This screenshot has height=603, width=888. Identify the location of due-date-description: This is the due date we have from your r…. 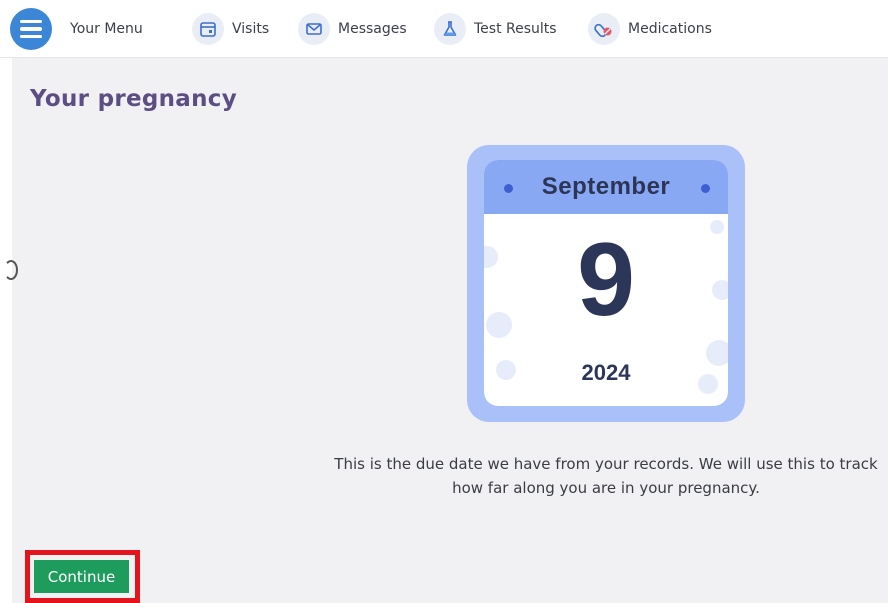
(606, 476).